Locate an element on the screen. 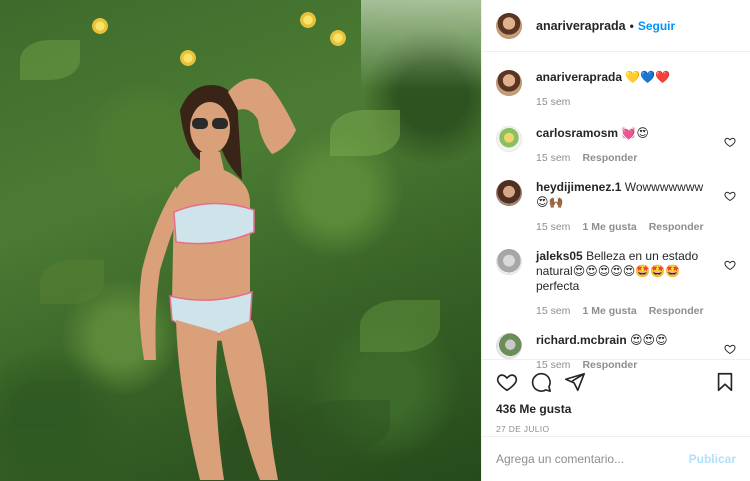 The width and height of the screenshot is (750, 481). add-comment-bar: Publicar is located at coordinates (616, 458).